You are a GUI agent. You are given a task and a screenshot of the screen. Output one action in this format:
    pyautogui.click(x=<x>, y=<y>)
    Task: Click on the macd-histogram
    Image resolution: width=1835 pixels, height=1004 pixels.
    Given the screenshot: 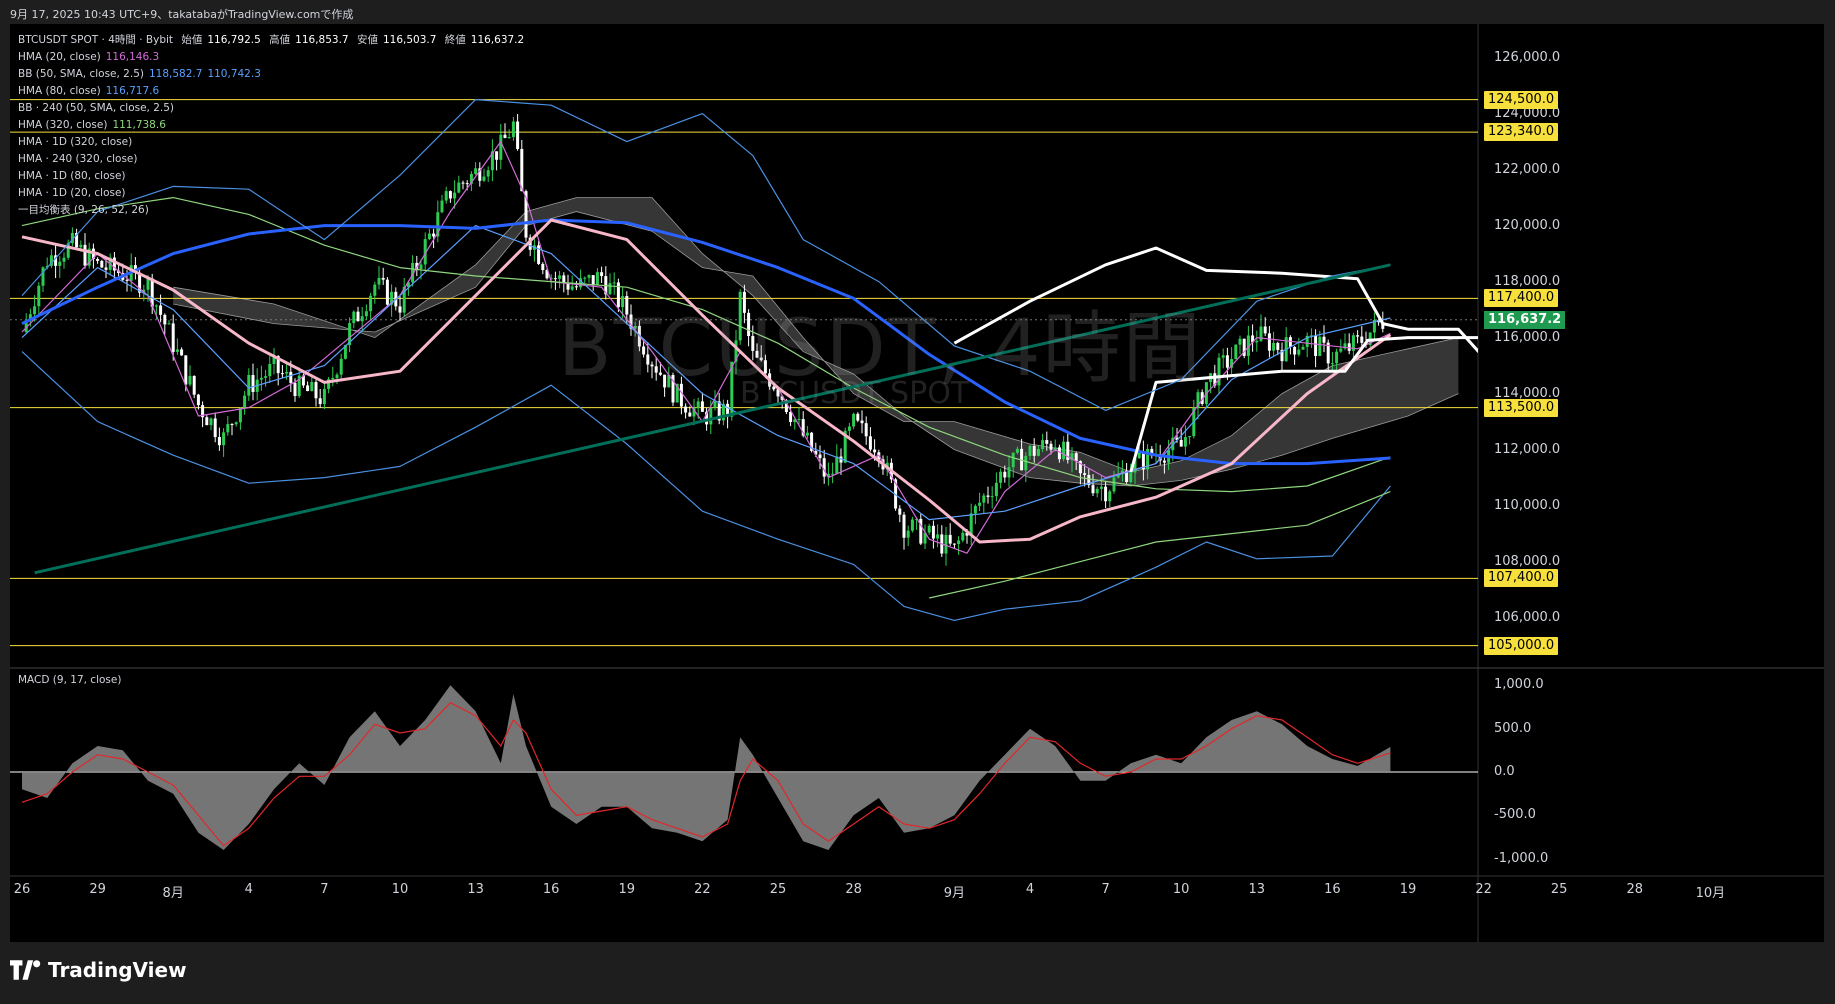 What is the action you would take?
    pyautogui.click(x=706, y=767)
    